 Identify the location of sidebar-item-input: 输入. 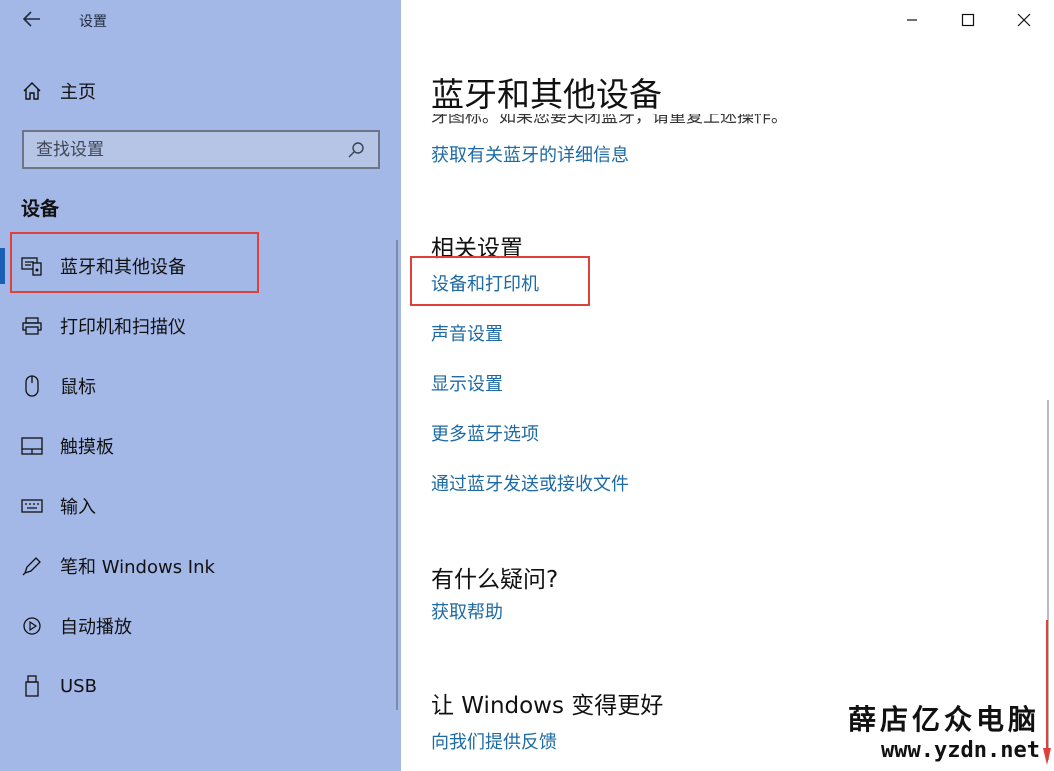
(200, 506).